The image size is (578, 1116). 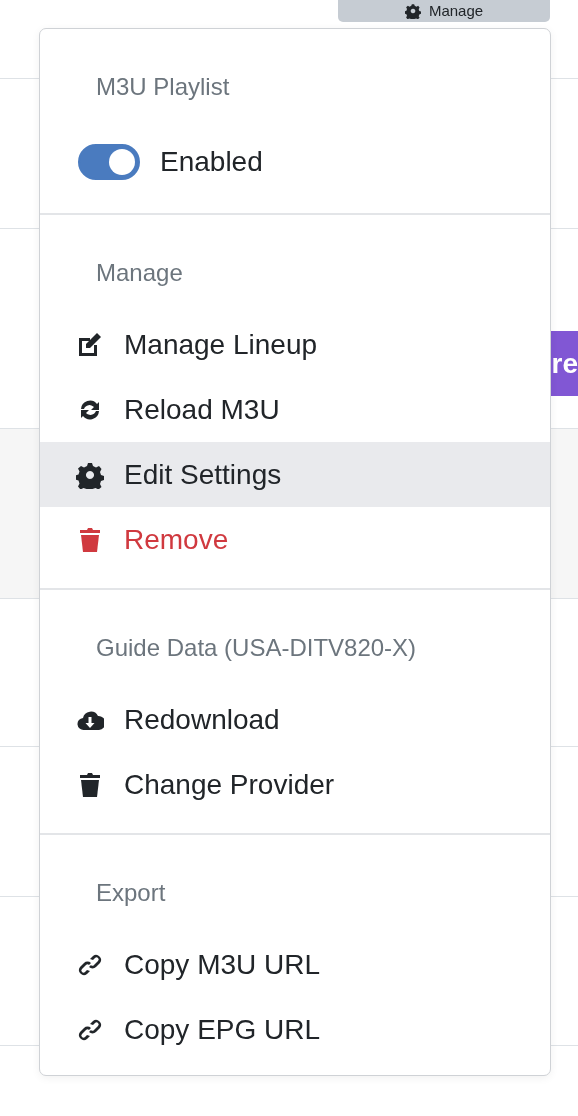 What do you see at coordinates (256, 648) in the screenshot?
I see `section-header: Guide Data (USA-DITV820-X)` at bounding box center [256, 648].